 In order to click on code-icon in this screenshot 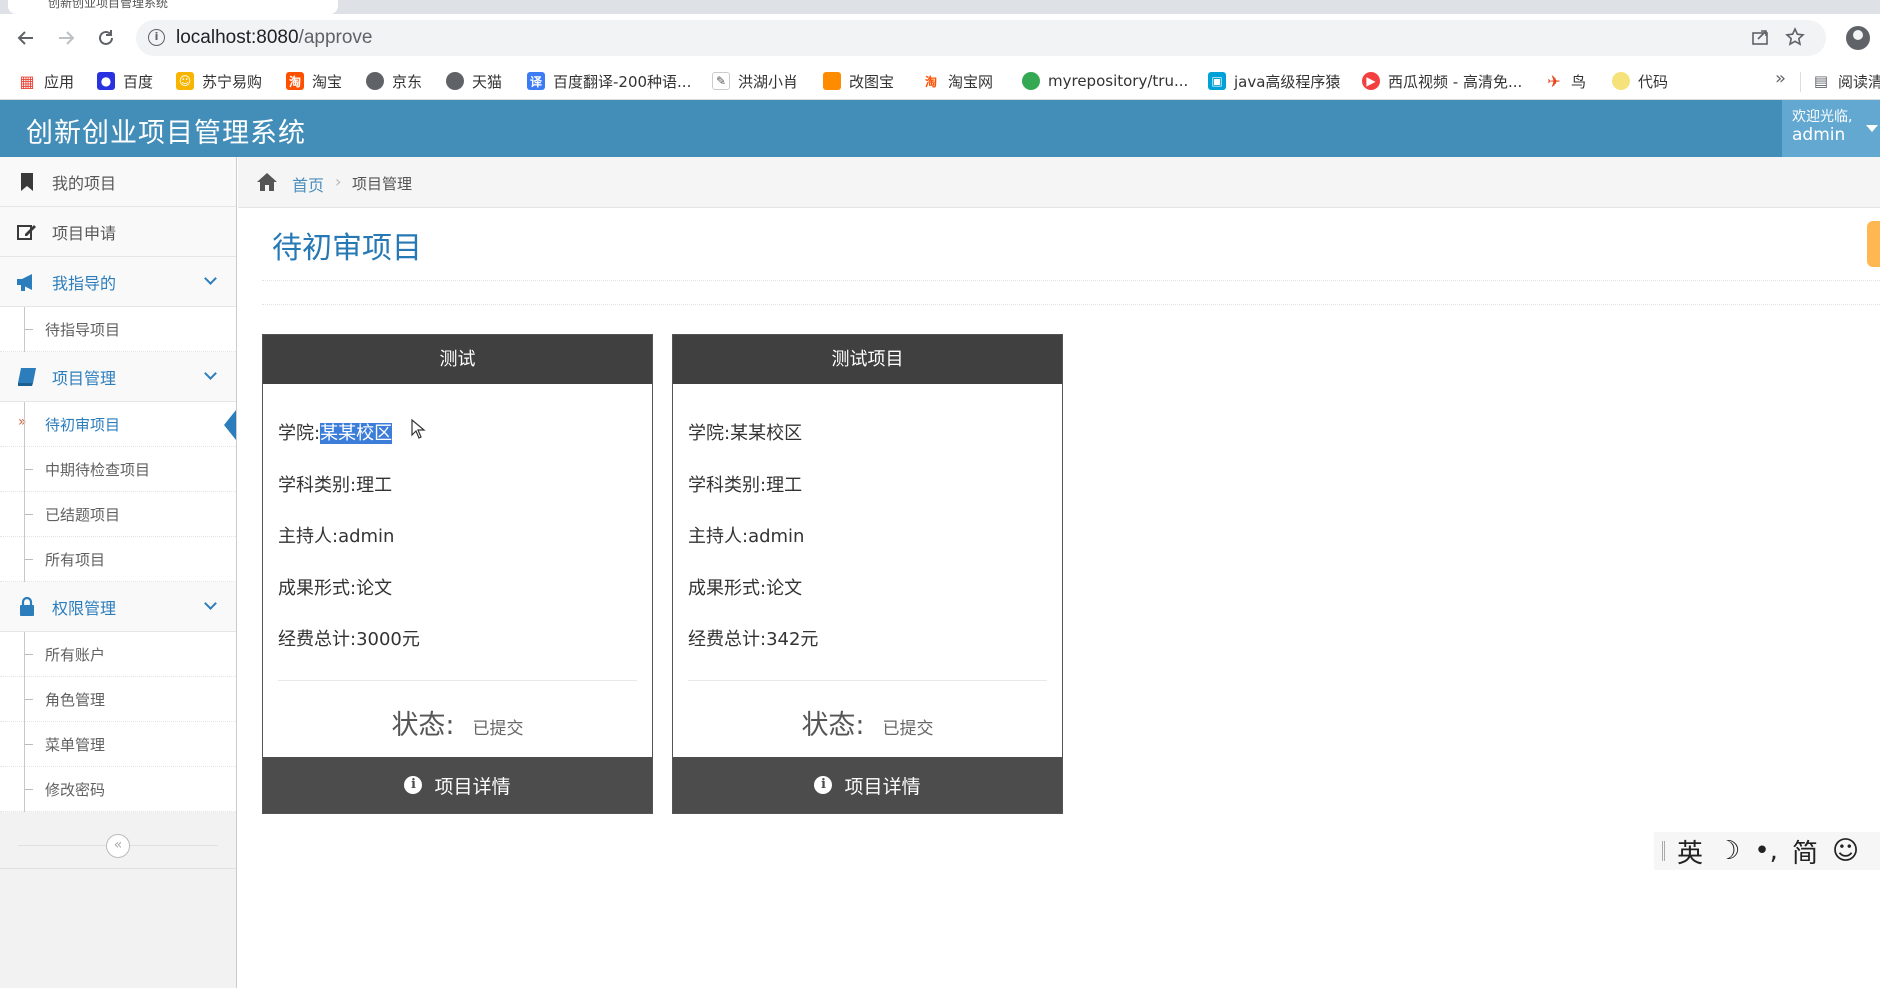, I will do `click(1621, 81)`.